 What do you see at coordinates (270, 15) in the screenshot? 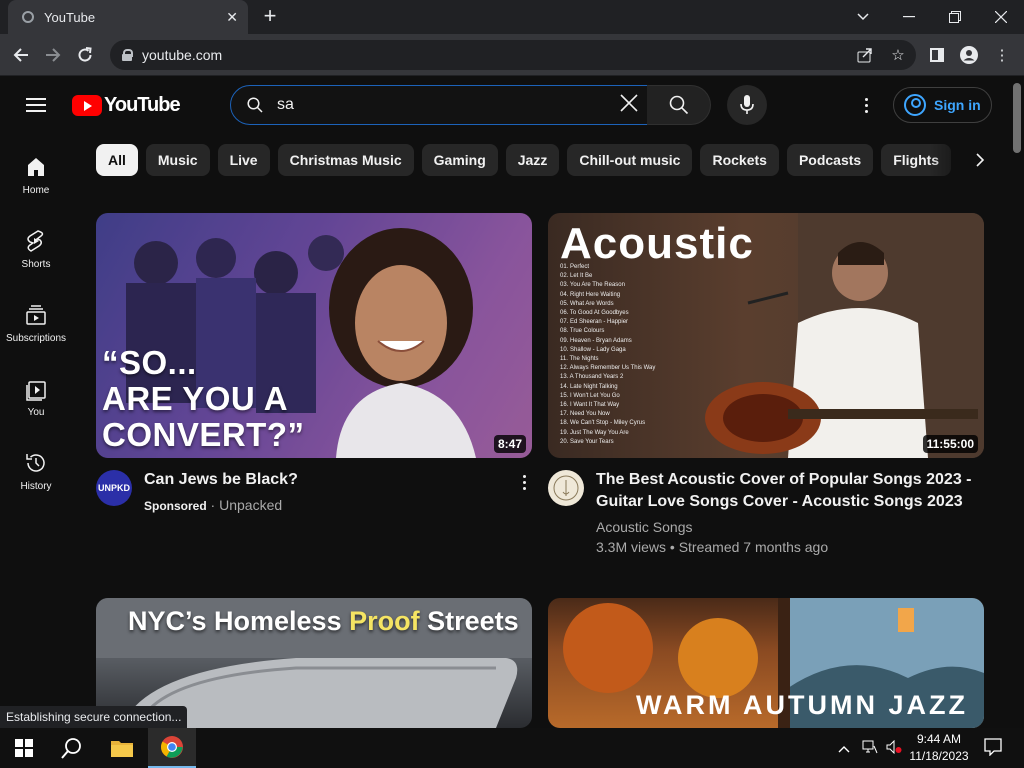
I see `new-tab-button: +` at bounding box center [270, 15].